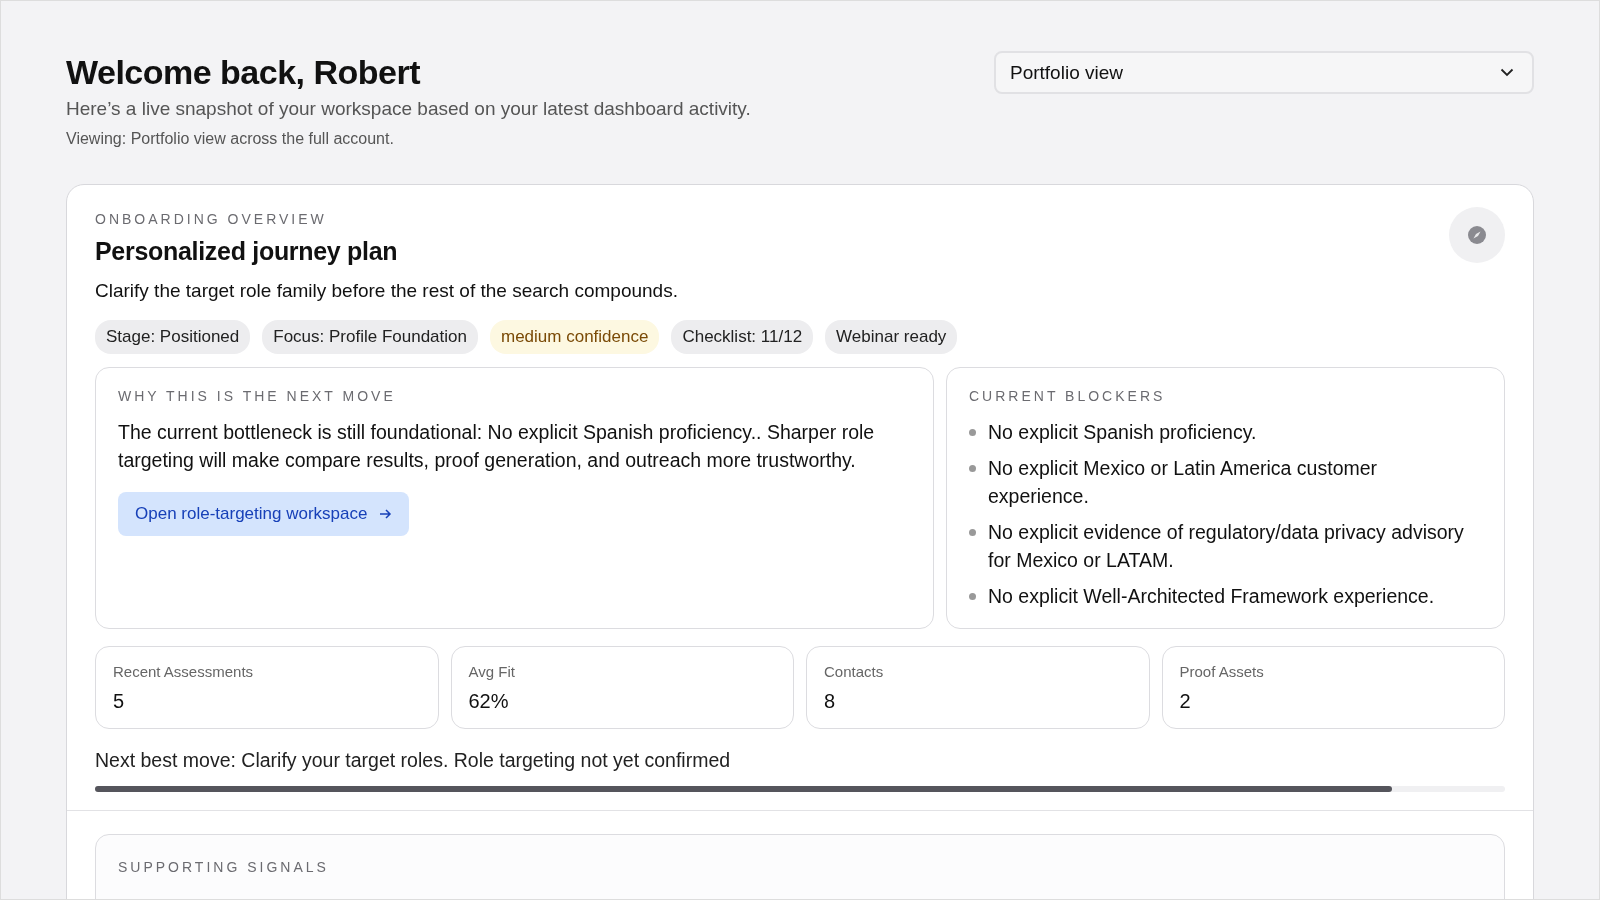  I want to click on reason-text: The current bottleneck is still foundational: No explicit Spanish proficiency.. Sharper role targeting will make compare results, proof generation, and outreach more trustworthy., so click(497, 446).